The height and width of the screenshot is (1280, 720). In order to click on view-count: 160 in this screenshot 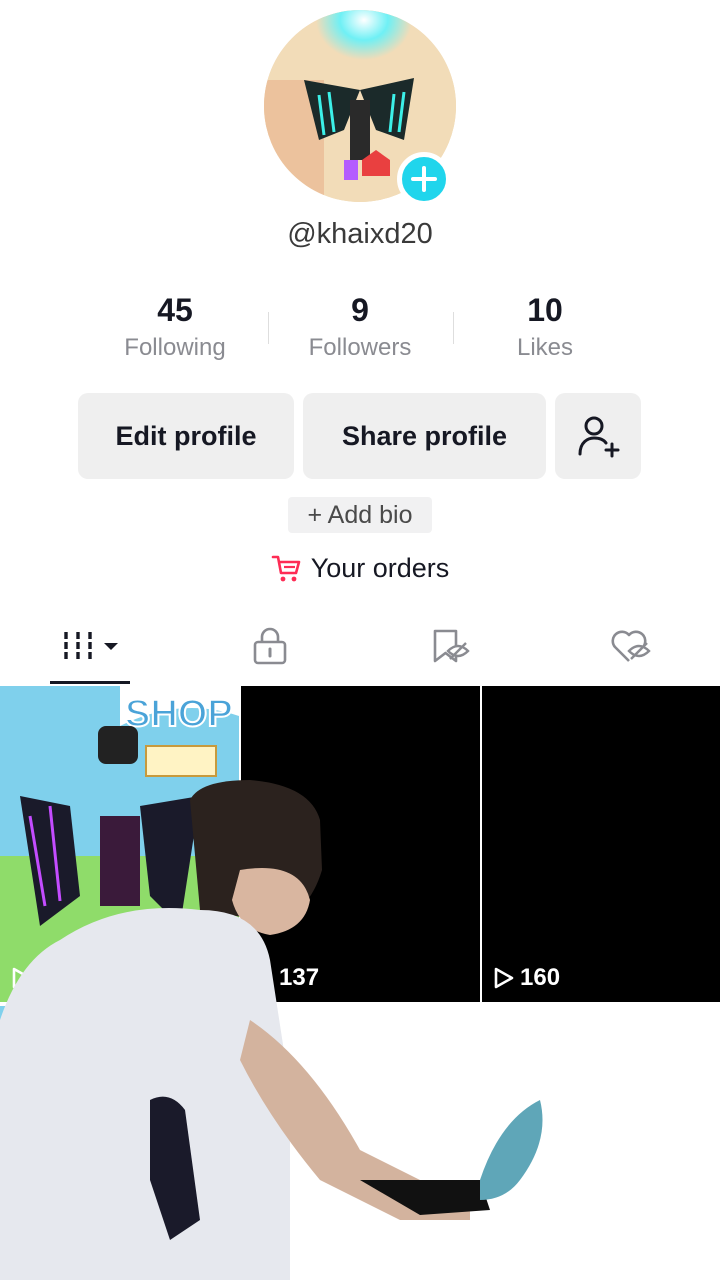, I will do `click(527, 978)`.